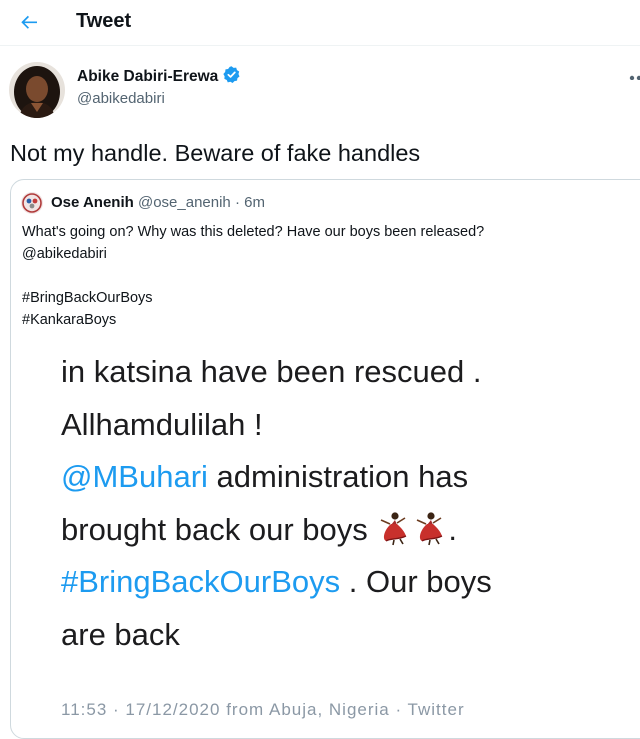 This screenshot has height=739, width=640. What do you see at coordinates (254, 202) in the screenshot?
I see `quoted-tweet-time: 6m` at bounding box center [254, 202].